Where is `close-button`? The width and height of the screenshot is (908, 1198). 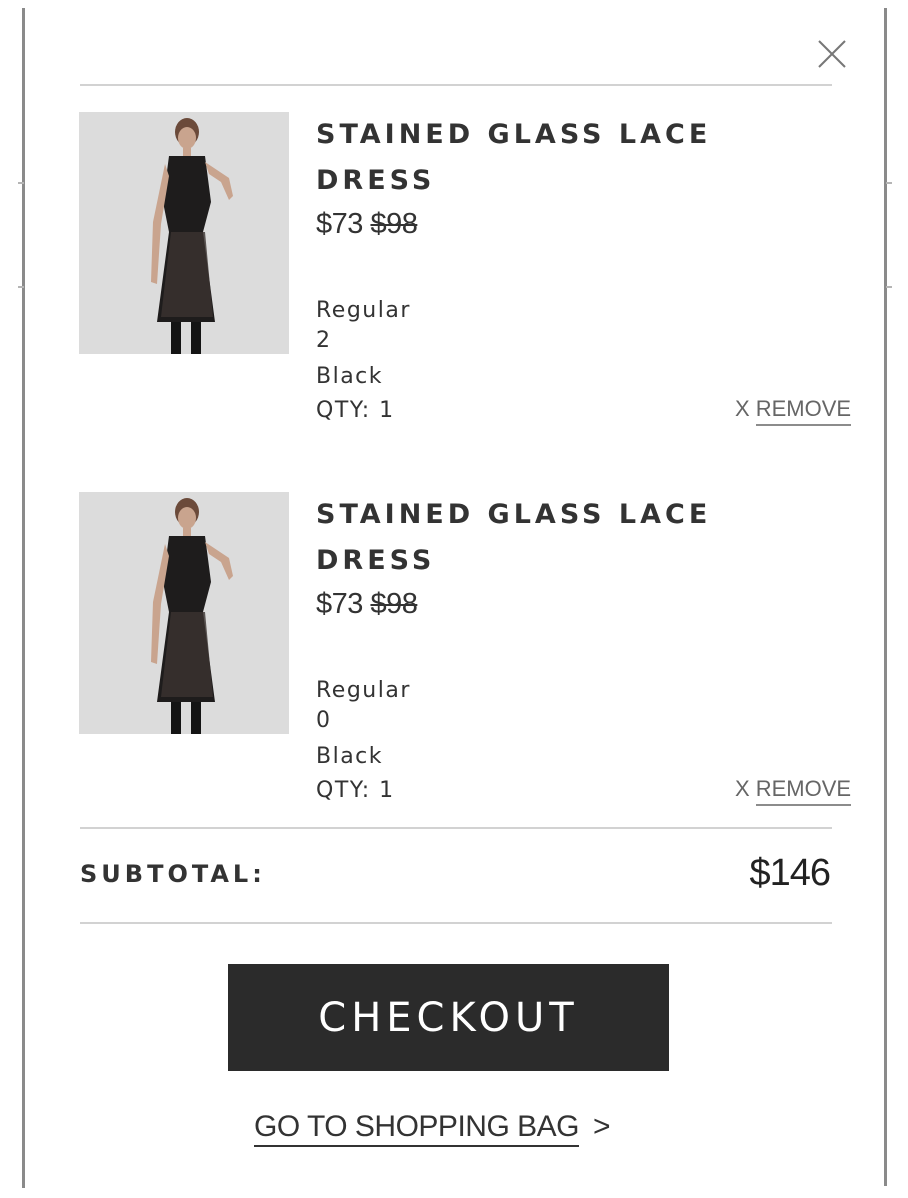
close-button is located at coordinates (832, 54).